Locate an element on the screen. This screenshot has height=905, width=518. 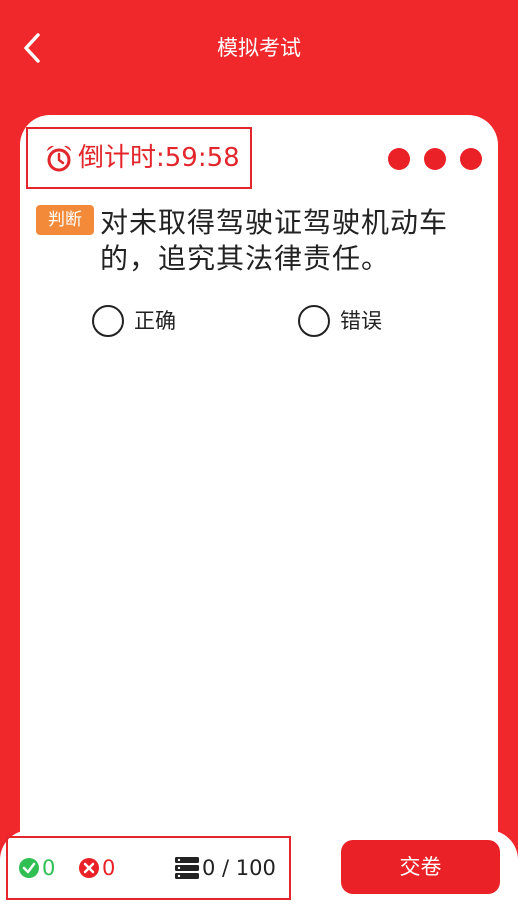
question-text: 对未取得驾驶证驾驶机动车的，追究其法律责任。 is located at coordinates (274, 240).